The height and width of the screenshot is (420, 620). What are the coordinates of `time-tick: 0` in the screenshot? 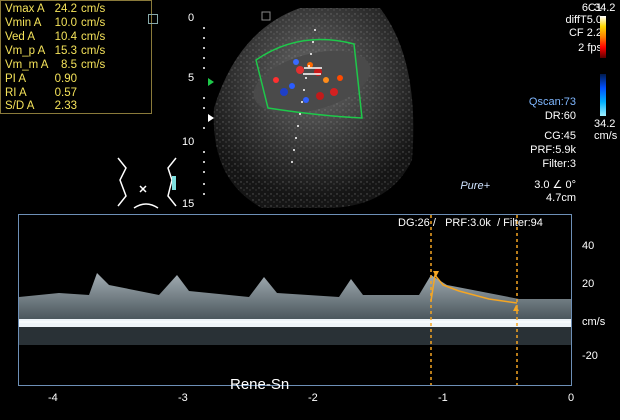 It's located at (571, 398).